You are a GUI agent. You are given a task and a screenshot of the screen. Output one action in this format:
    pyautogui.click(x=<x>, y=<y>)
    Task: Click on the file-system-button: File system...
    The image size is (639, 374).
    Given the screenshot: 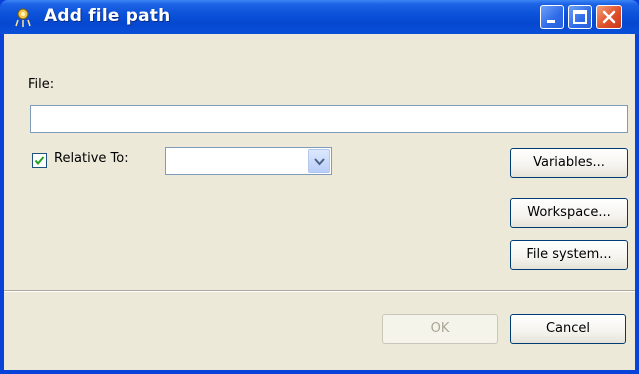 What is the action you would take?
    pyautogui.click(x=569, y=255)
    